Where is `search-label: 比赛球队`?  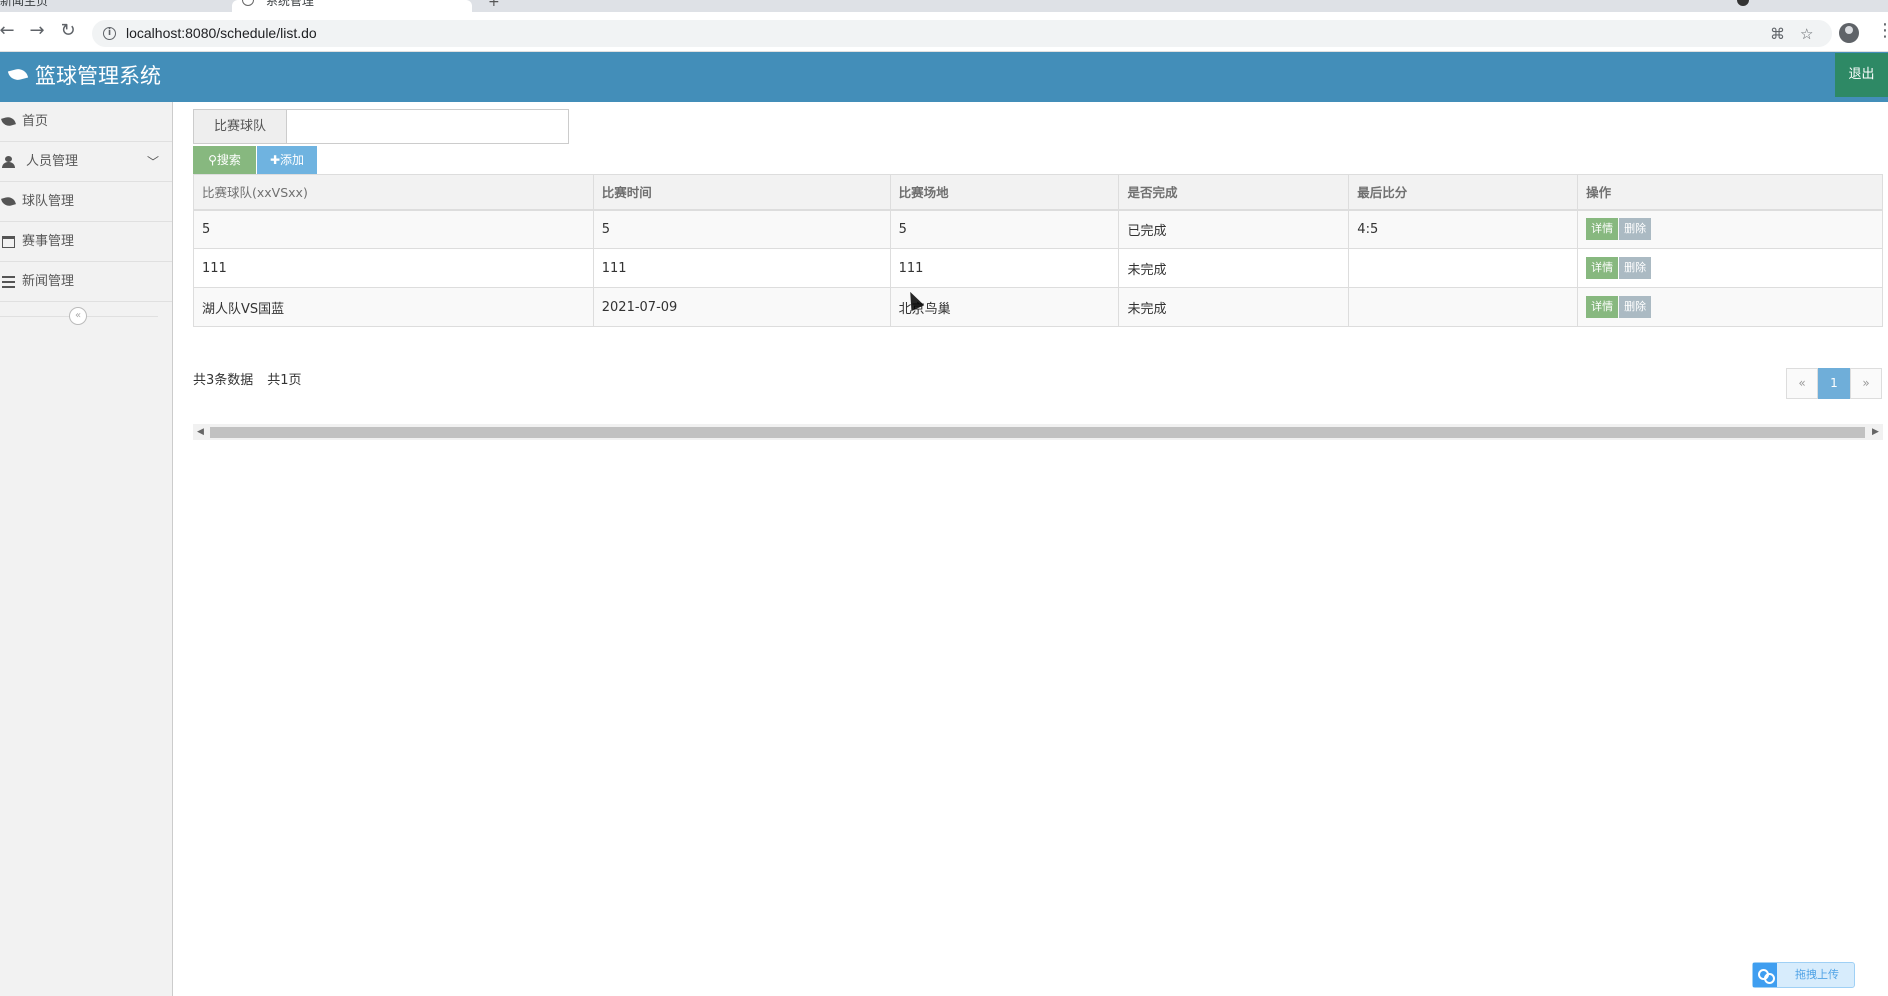 search-label: 比赛球队 is located at coordinates (240, 126).